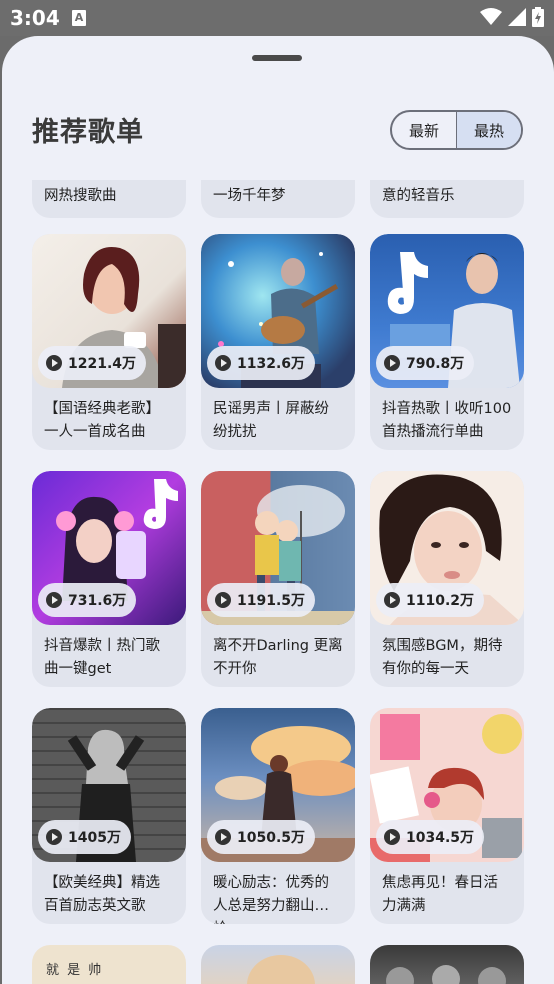  I want to click on page-title: 推荐歌单, so click(88, 132).